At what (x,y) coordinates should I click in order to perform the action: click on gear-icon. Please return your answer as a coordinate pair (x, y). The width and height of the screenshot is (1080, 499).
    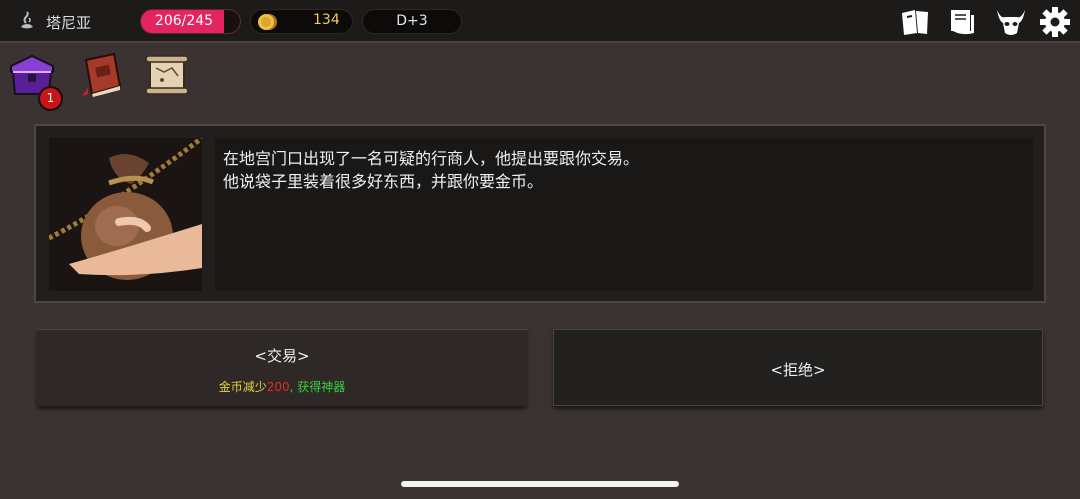
    Looking at the image, I should click on (1055, 22).